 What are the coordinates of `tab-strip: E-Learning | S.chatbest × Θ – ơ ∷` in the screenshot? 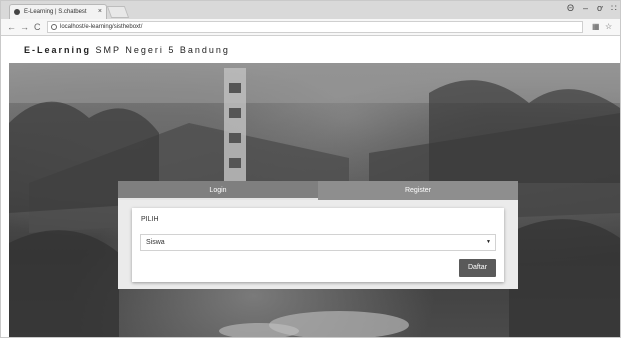 It's located at (310, 10).